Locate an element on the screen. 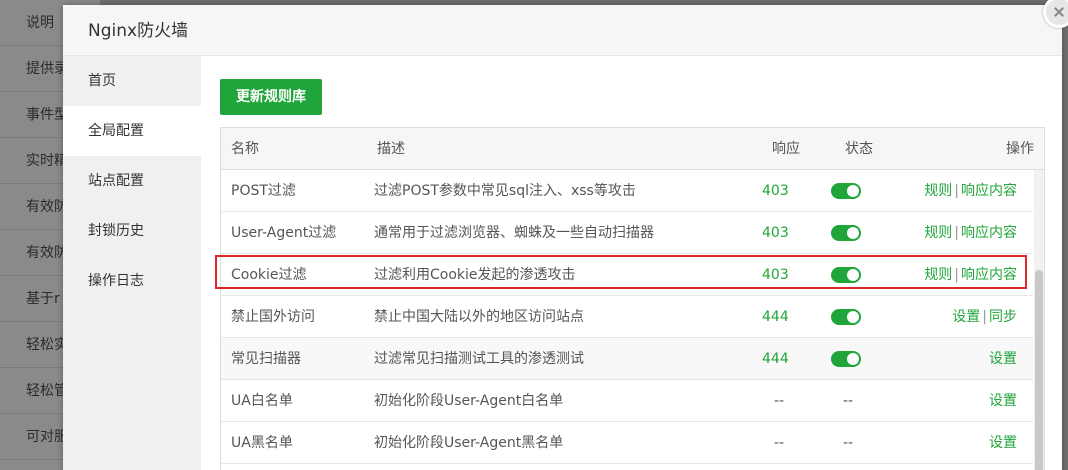 Image resolution: width=1068 pixels, height=470 pixels. table-row: UA黑名单 初始化阶段User-Agent黑名单 -- -- 设置 is located at coordinates (627, 443).